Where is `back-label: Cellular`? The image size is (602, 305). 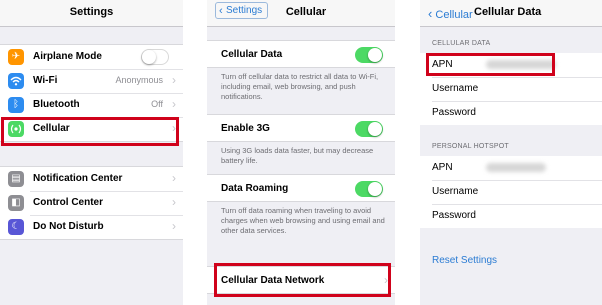 back-label: Cellular is located at coordinates (454, 15).